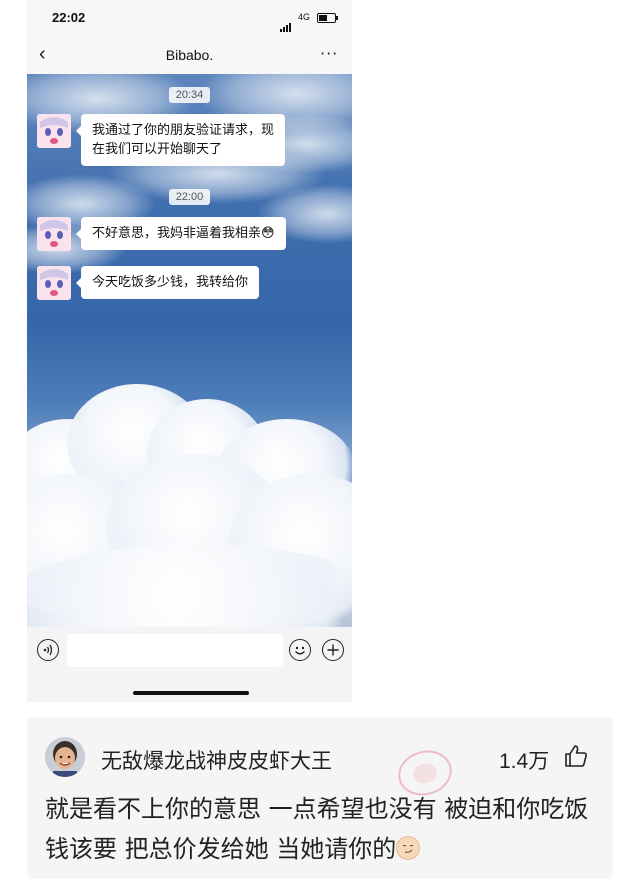 The image size is (640, 881). Describe the element at coordinates (181, 233) in the screenshot. I see `message-bubble: 不好意思，我妈非逼着我相亲😳` at that location.